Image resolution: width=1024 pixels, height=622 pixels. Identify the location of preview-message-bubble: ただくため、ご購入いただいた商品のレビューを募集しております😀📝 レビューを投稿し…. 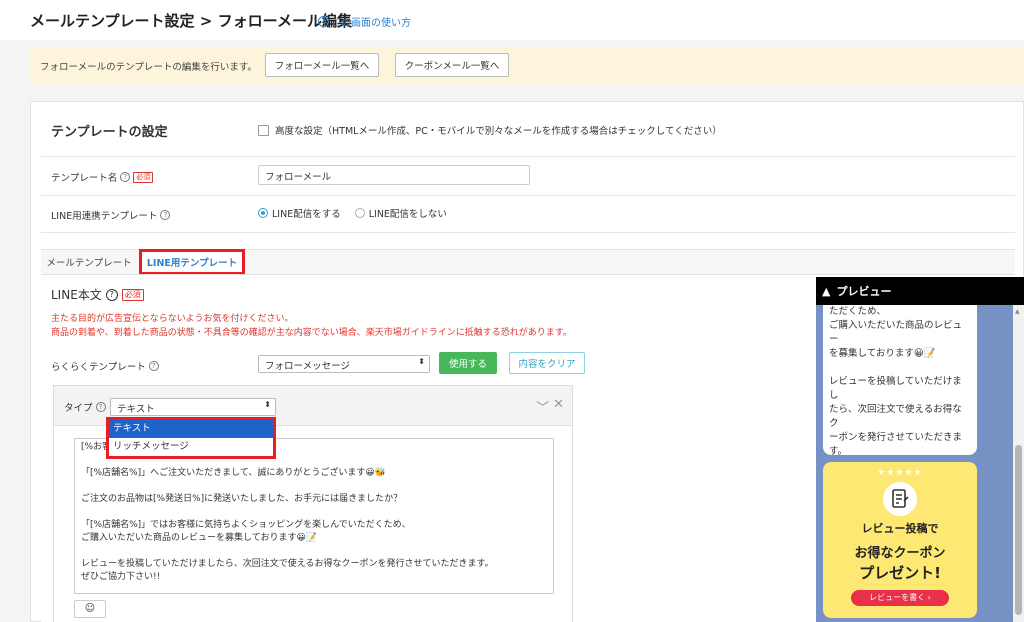
(900, 380).